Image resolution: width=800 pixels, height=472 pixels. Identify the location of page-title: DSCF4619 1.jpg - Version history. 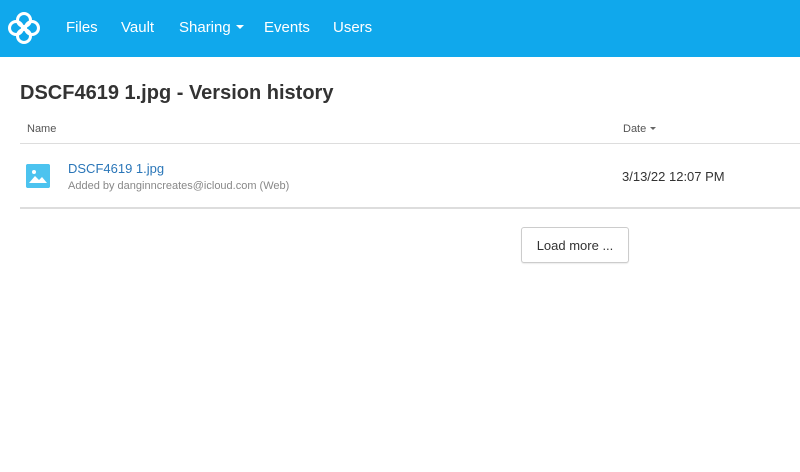
(176, 93).